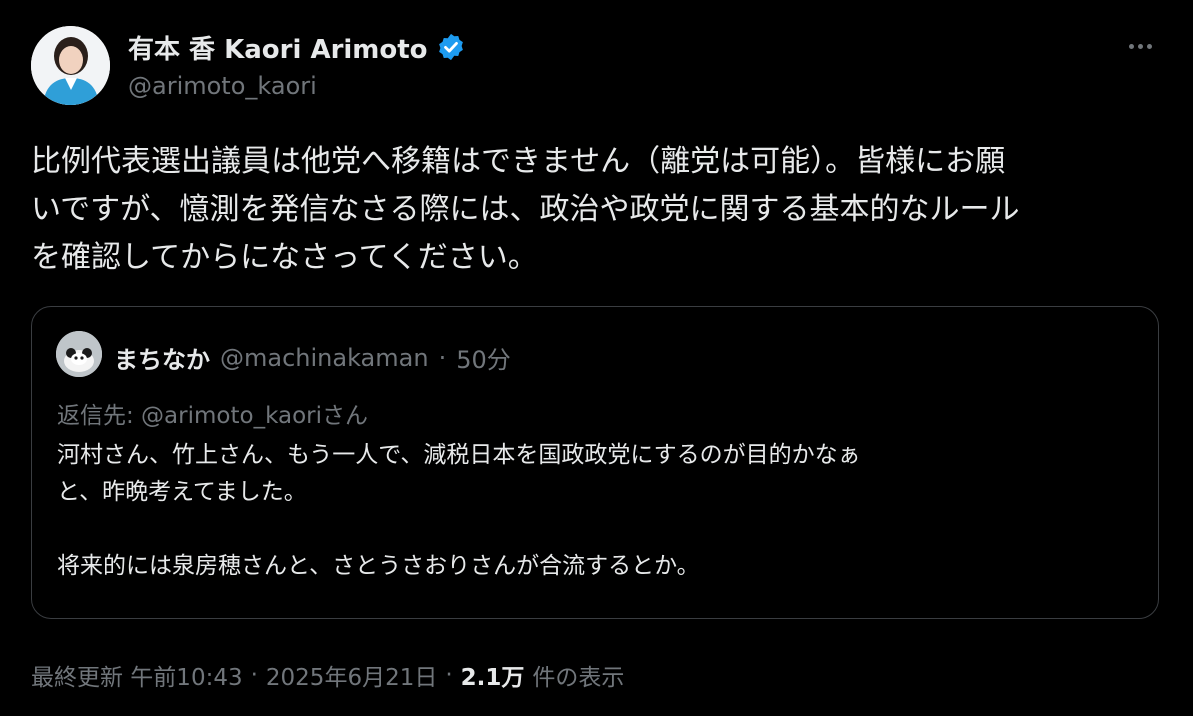 This screenshot has width=1193, height=716. I want to click on post-date: 2025年6月21日, so click(351, 675).